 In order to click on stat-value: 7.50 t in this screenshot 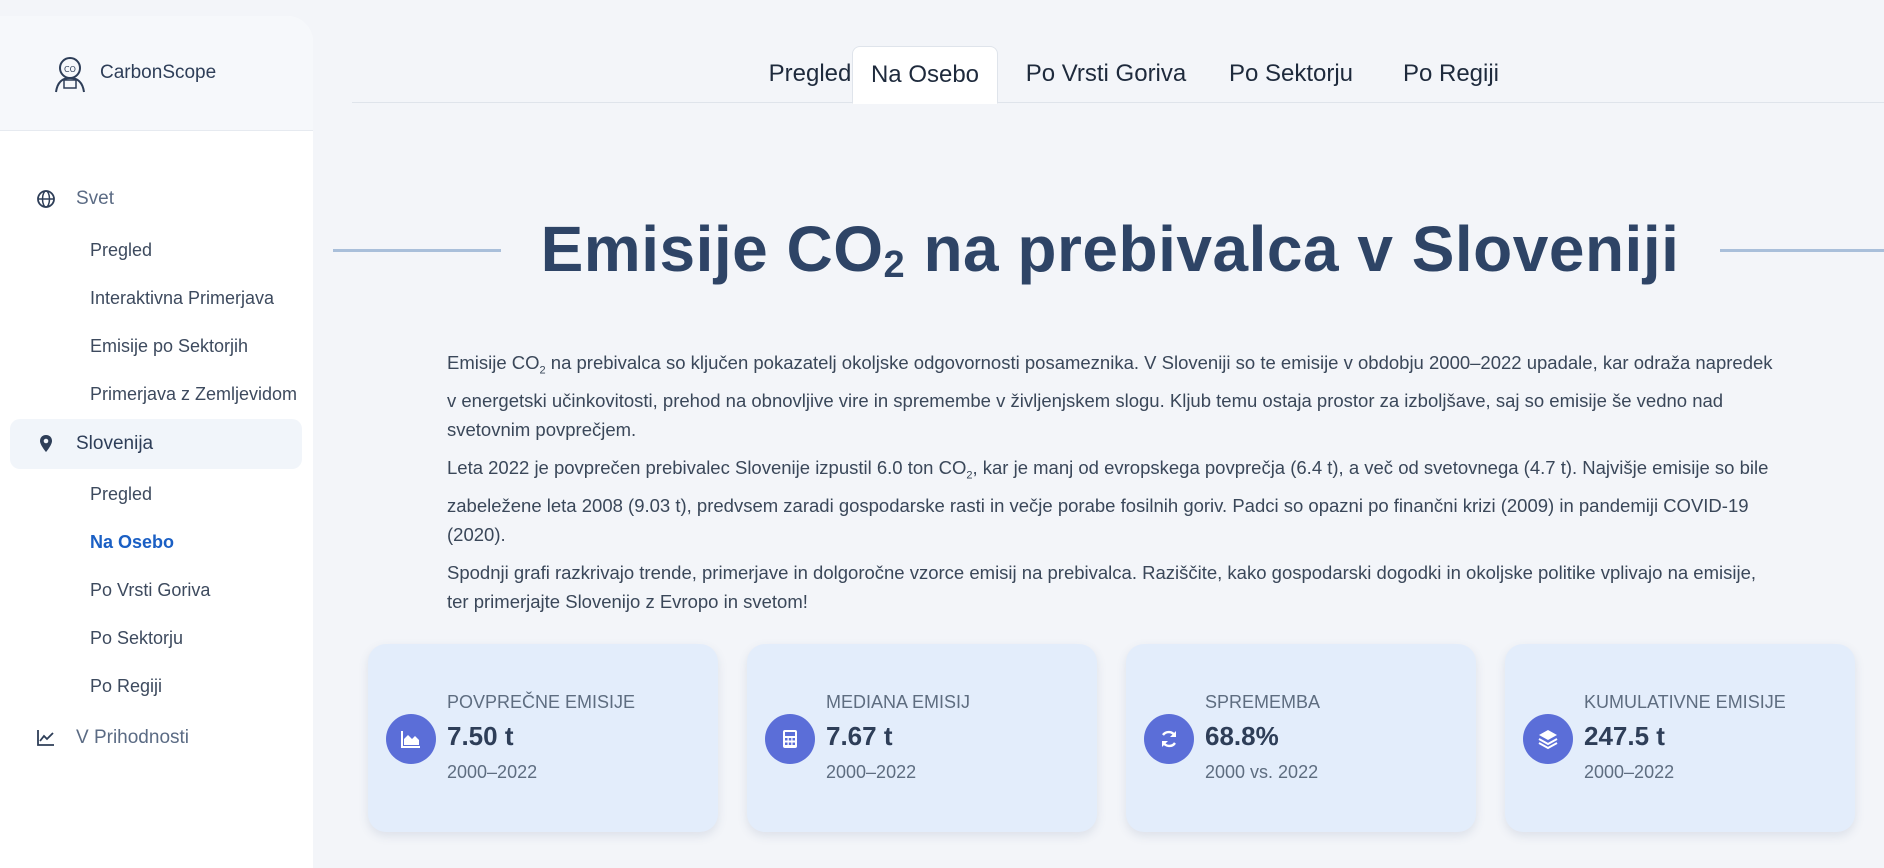, I will do `click(480, 736)`.